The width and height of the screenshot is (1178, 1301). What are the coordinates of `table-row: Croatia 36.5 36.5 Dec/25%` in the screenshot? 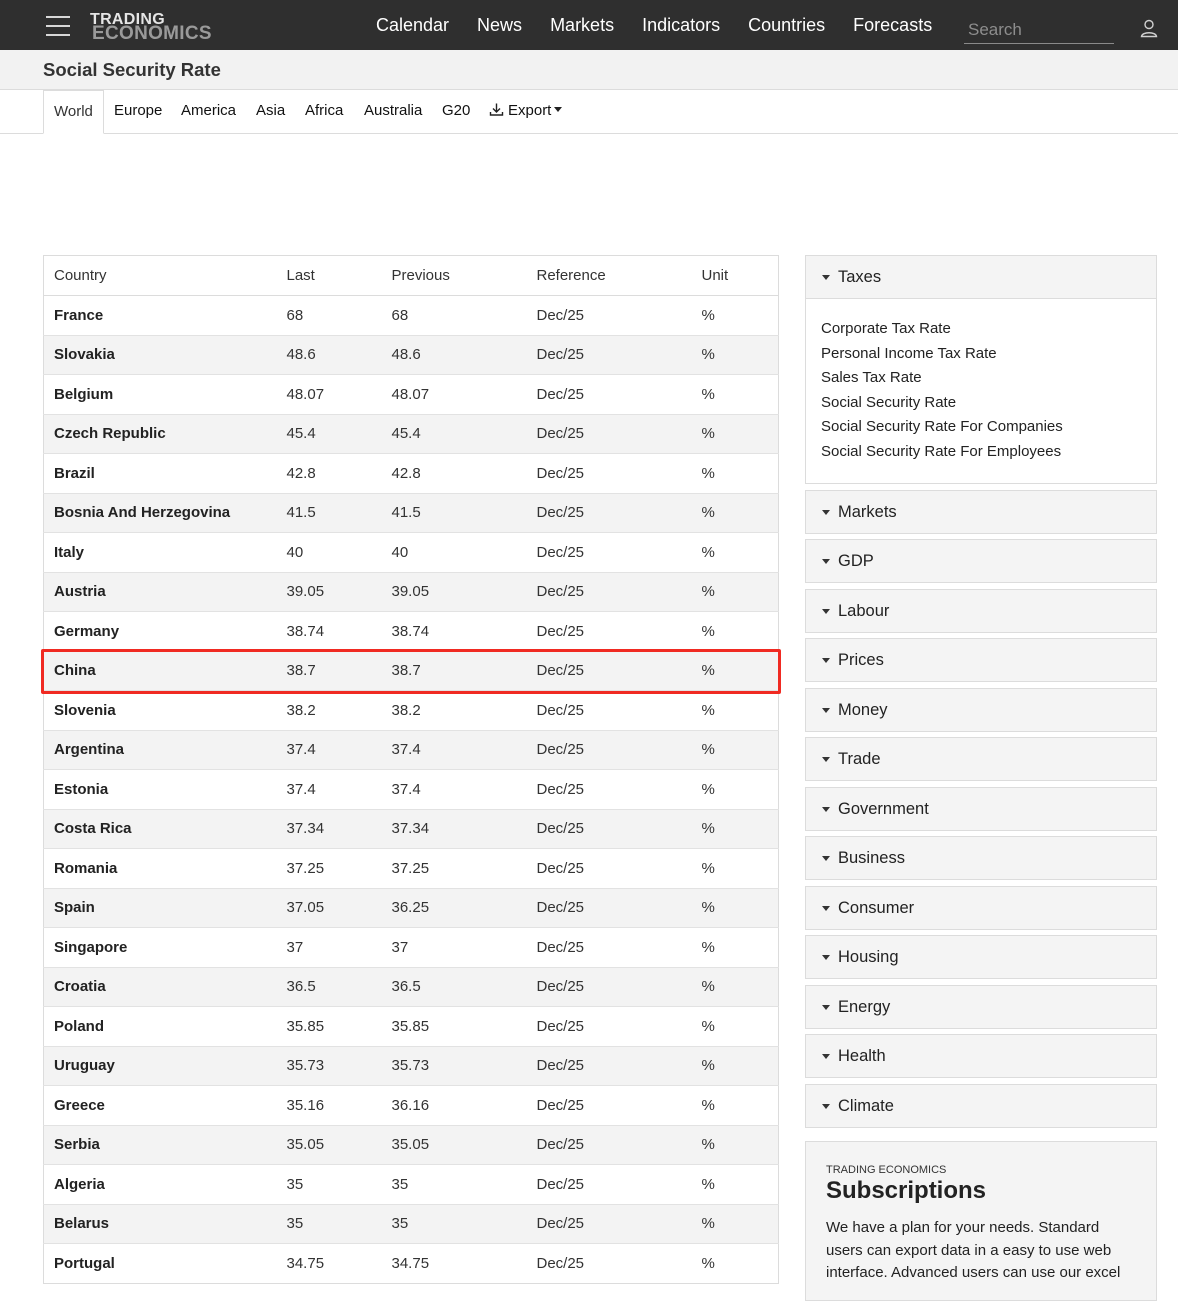 It's located at (411, 986).